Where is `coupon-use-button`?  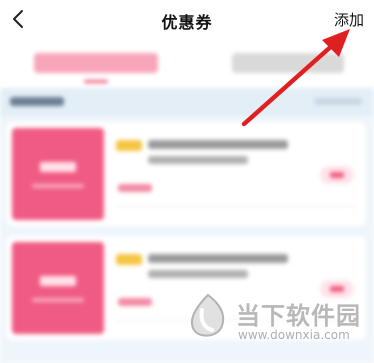 coupon-use-button is located at coordinates (337, 175).